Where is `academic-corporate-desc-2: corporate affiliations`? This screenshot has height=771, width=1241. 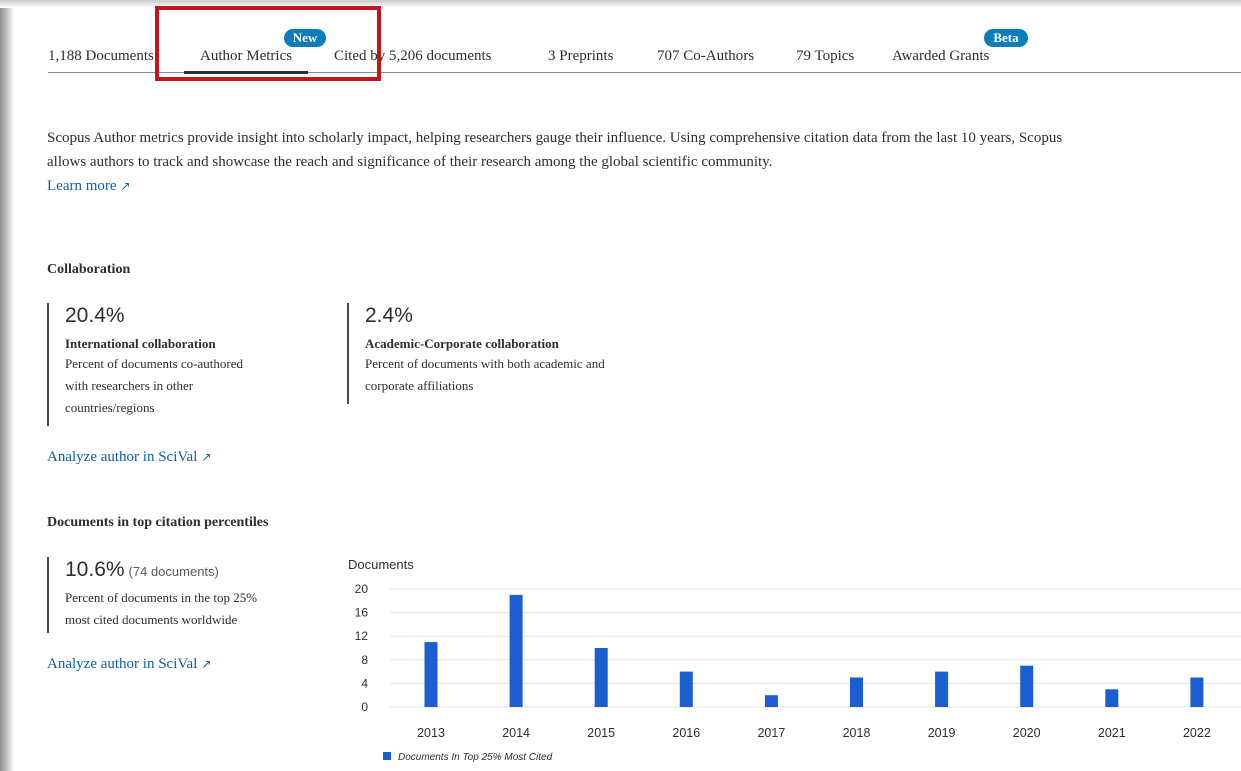 academic-corporate-desc-2: corporate affiliations is located at coordinates (419, 385).